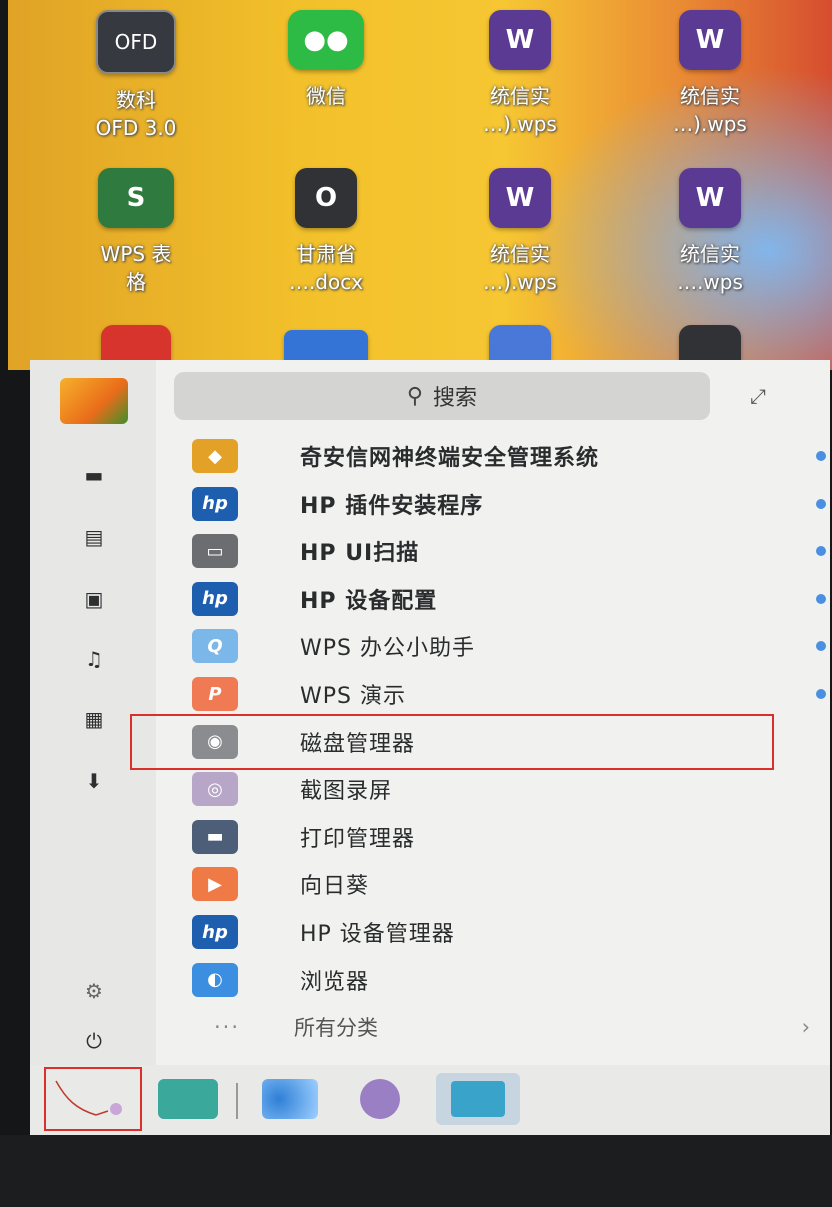  I want to click on app-item: hp HP 设备配置, so click(509, 599).